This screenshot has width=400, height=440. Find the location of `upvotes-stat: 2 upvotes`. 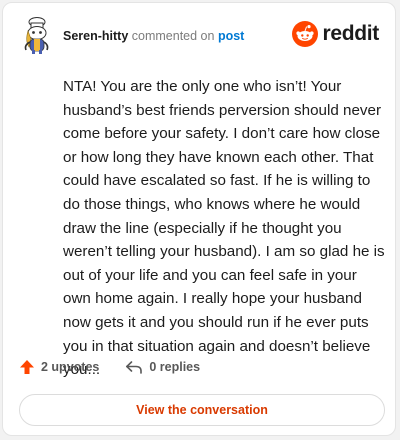

upvotes-stat: 2 upvotes is located at coordinates (59, 367).